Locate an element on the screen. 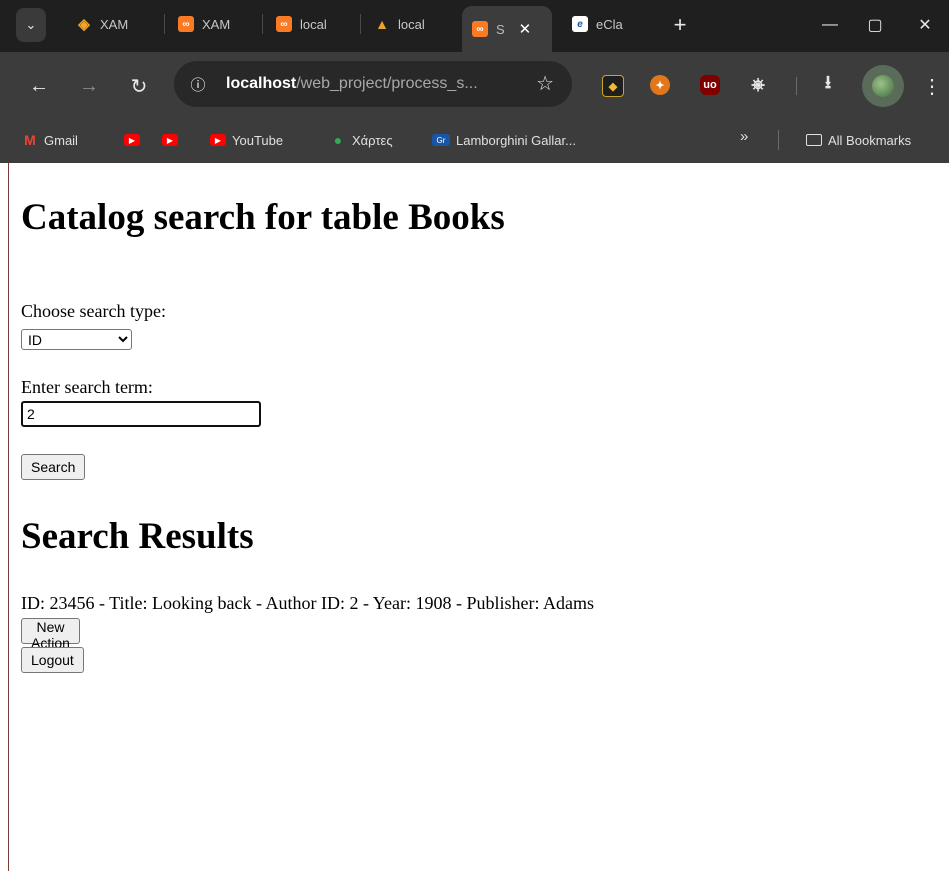  tab-xampp-1: ◈ XAM is located at coordinates (114, 24).